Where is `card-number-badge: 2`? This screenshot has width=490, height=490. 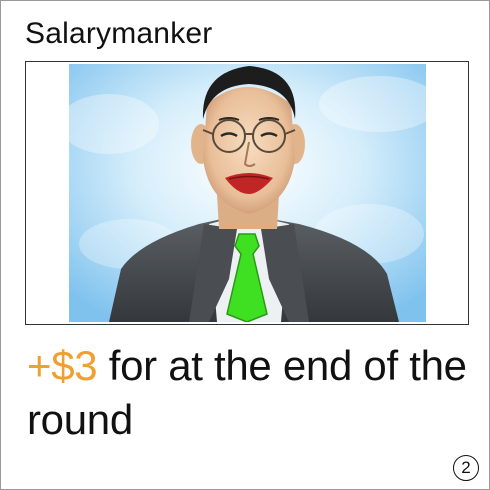
card-number-badge: 2 is located at coordinates (466, 468).